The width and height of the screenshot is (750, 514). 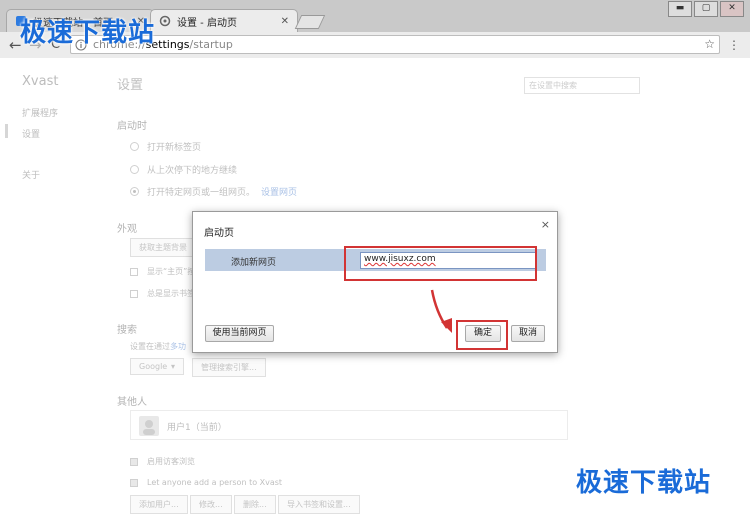 What do you see at coordinates (134, 191) in the screenshot?
I see `radio-button-selected` at bounding box center [134, 191].